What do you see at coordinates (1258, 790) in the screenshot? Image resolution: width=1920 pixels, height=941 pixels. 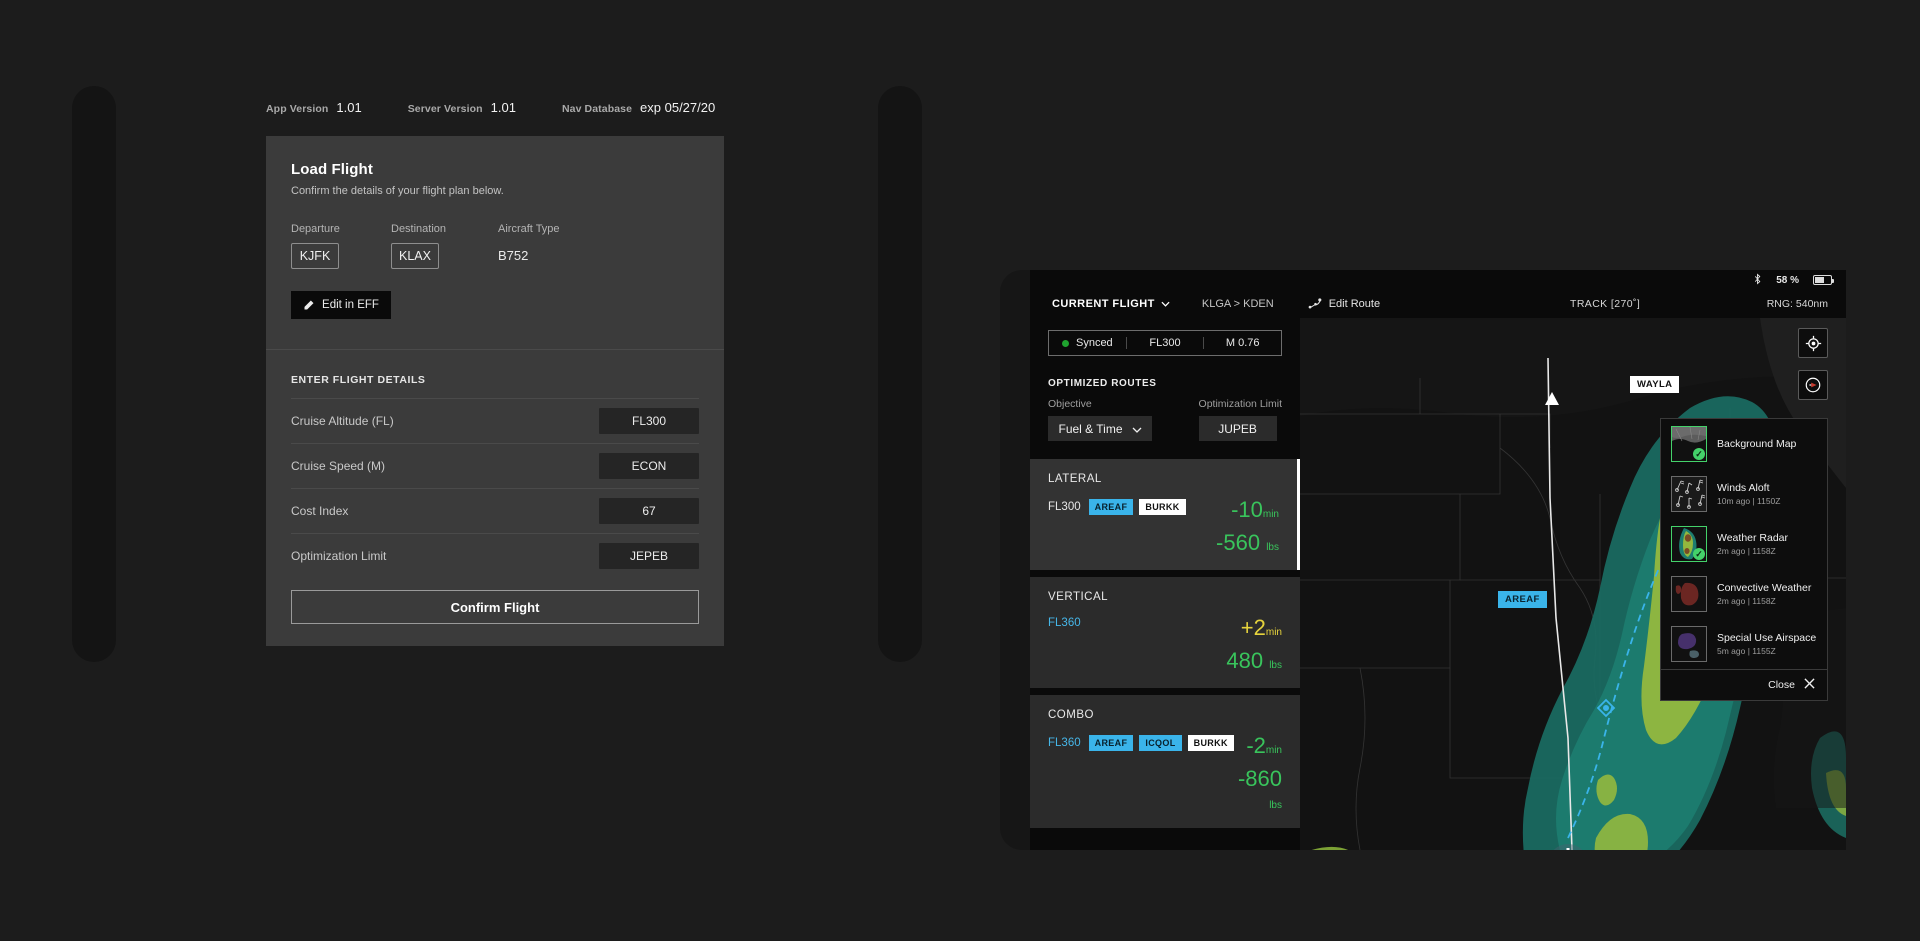 I see `route-fuel-delta: -860 lbs` at bounding box center [1258, 790].